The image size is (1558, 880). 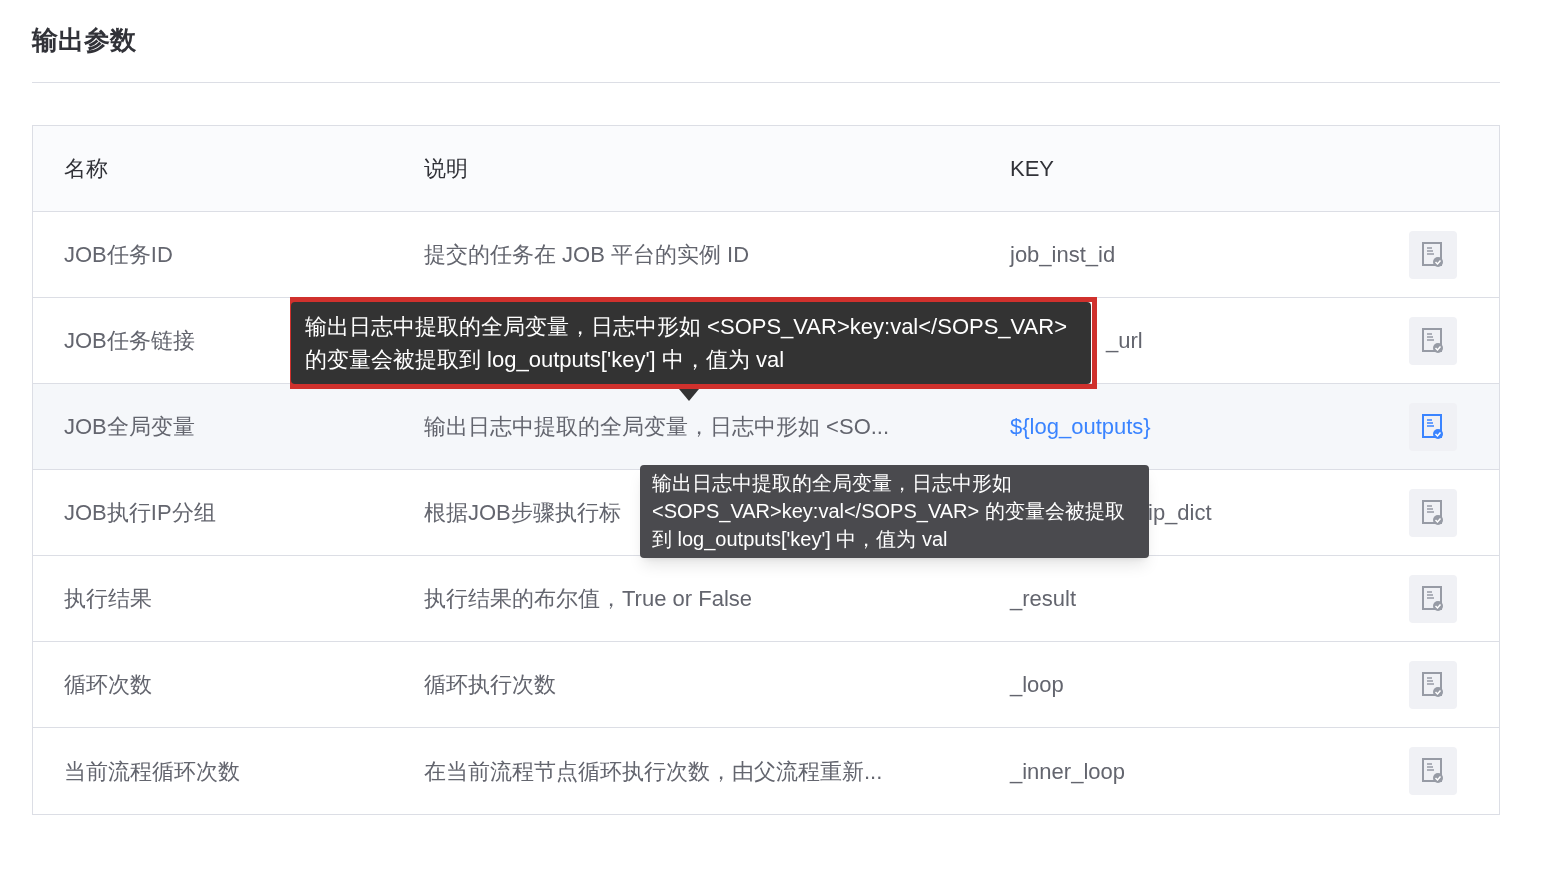 I want to click on table-cell: 提交的任务在 JOB 平台的实例 ID, so click(x=587, y=254).